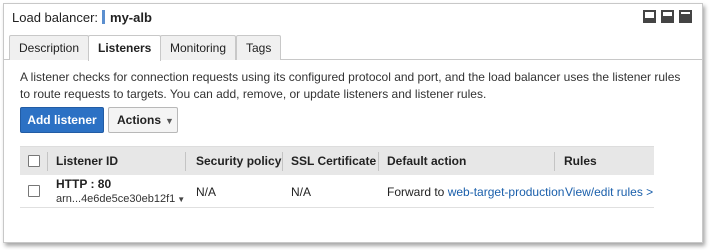  I want to click on tab-listeners: Listeners, so click(125, 48).